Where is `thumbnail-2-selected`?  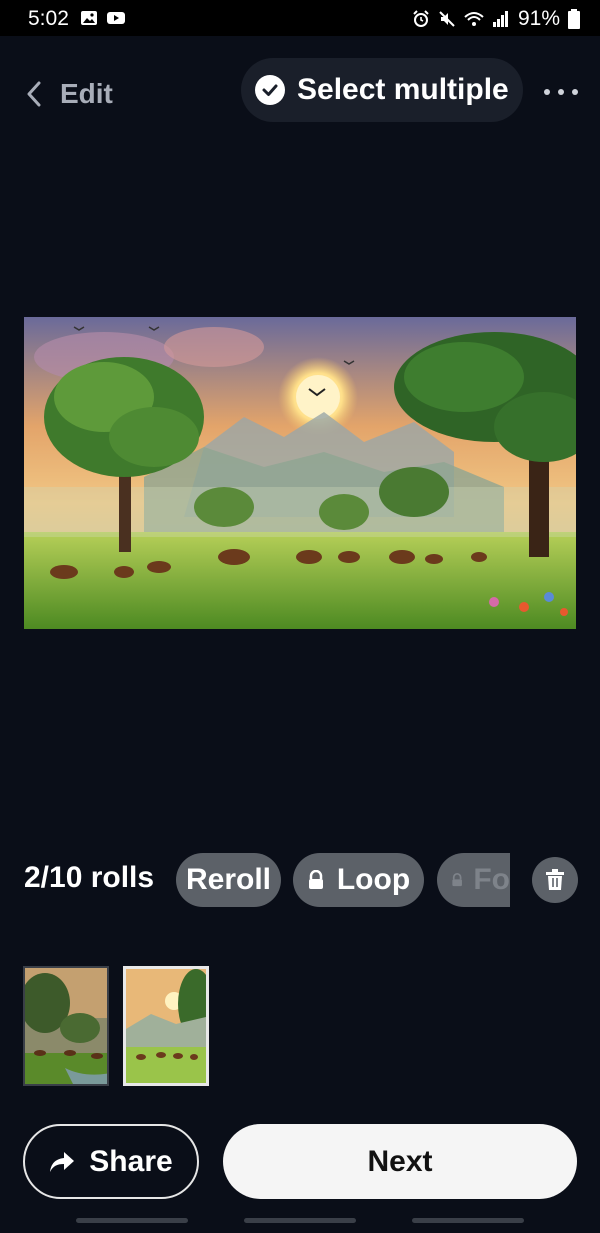 thumbnail-2-selected is located at coordinates (166, 1026).